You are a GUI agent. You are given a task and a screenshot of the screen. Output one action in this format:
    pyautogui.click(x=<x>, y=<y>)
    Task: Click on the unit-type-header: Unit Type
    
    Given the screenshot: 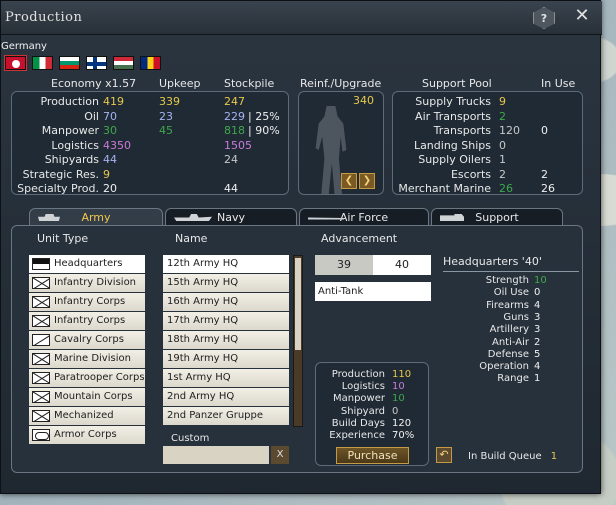 What is the action you would take?
    pyautogui.click(x=63, y=238)
    